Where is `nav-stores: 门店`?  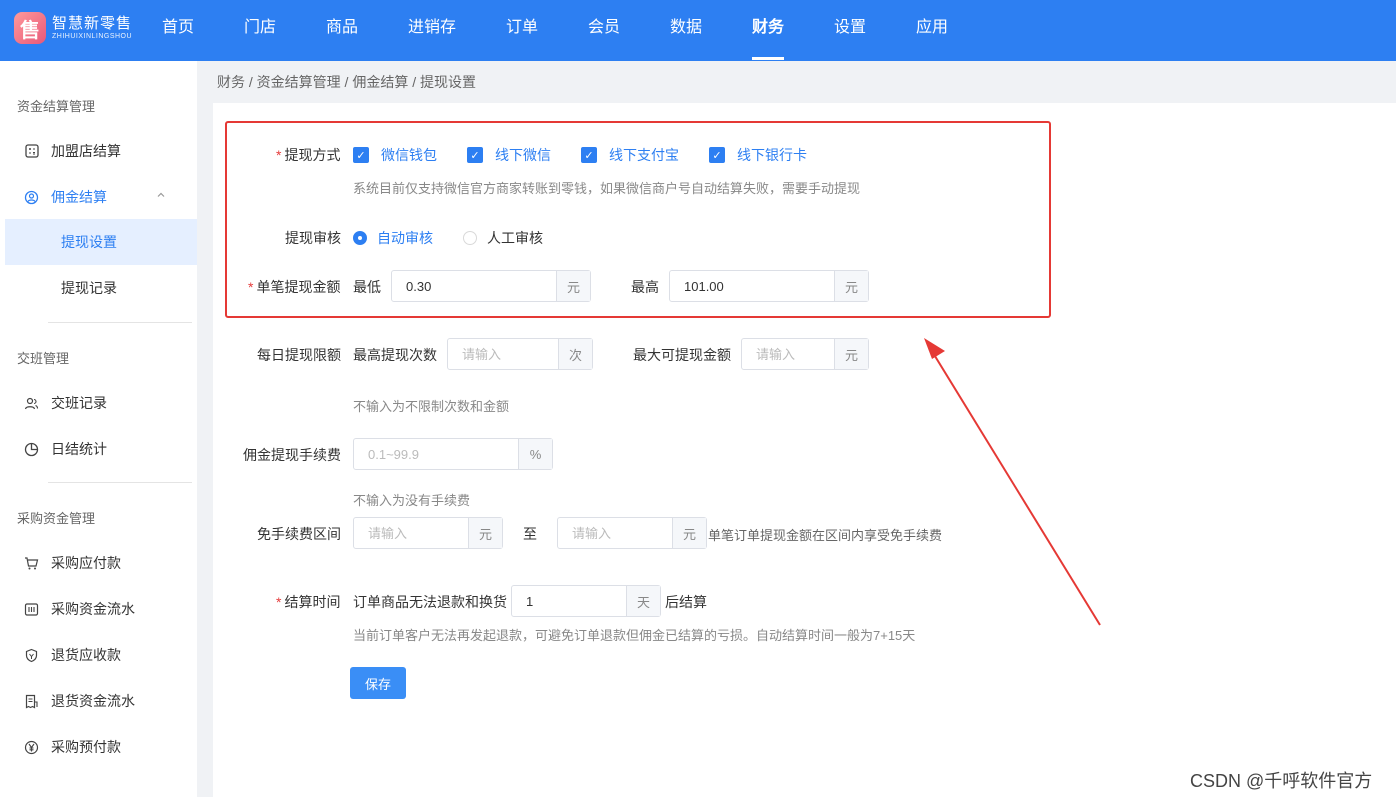
nav-stores: 门店 is located at coordinates (260, 30).